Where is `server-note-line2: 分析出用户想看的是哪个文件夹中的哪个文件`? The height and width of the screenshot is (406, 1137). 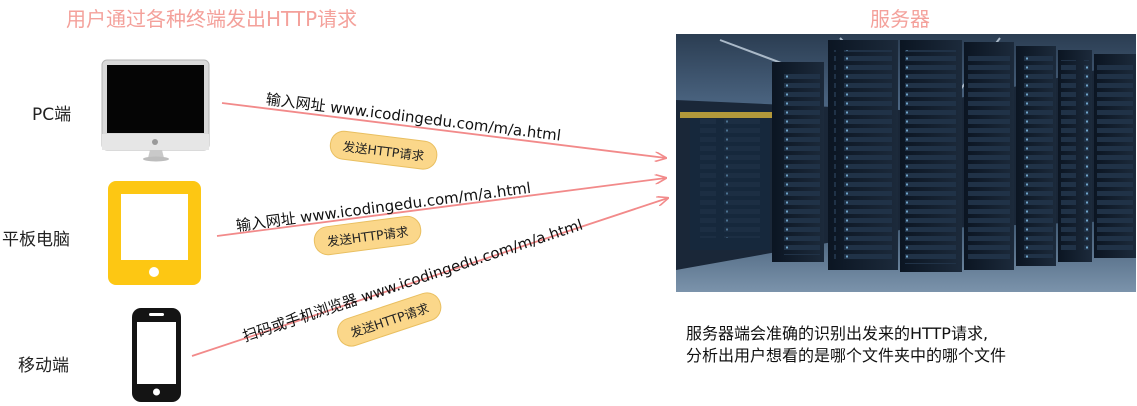 server-note-line2: 分析出用户想看的是哪个文件夹中的哪个文件 is located at coordinates (846, 355).